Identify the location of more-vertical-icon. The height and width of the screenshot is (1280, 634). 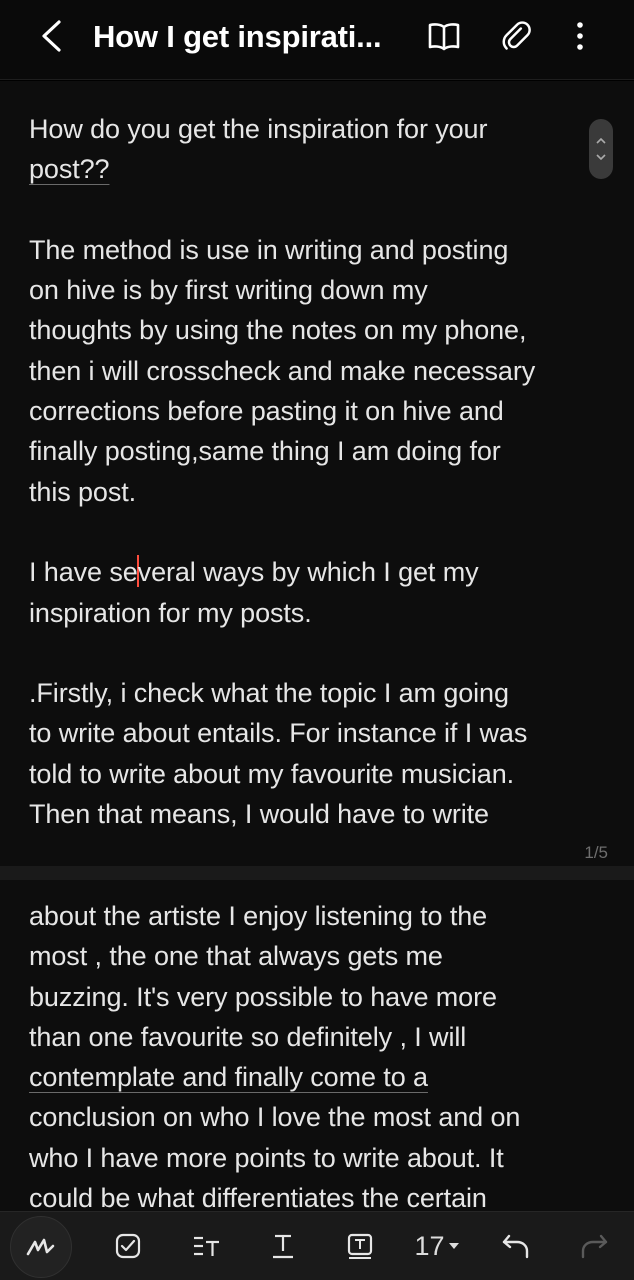
(580, 36).